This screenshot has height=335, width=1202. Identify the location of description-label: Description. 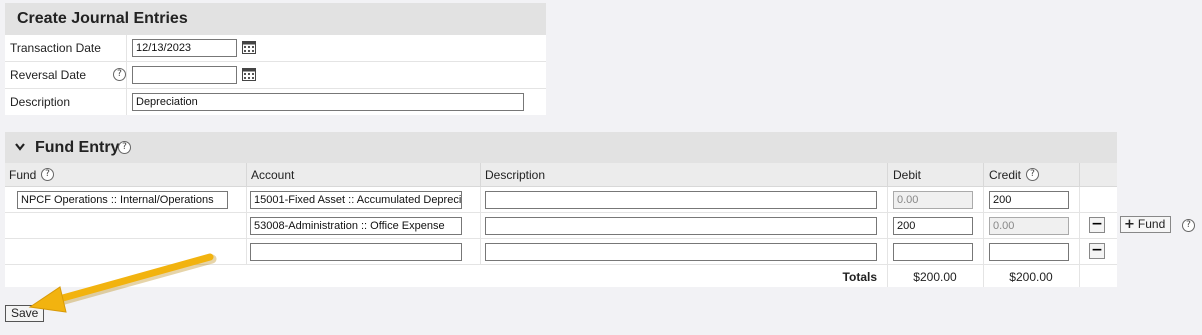
(40, 102).